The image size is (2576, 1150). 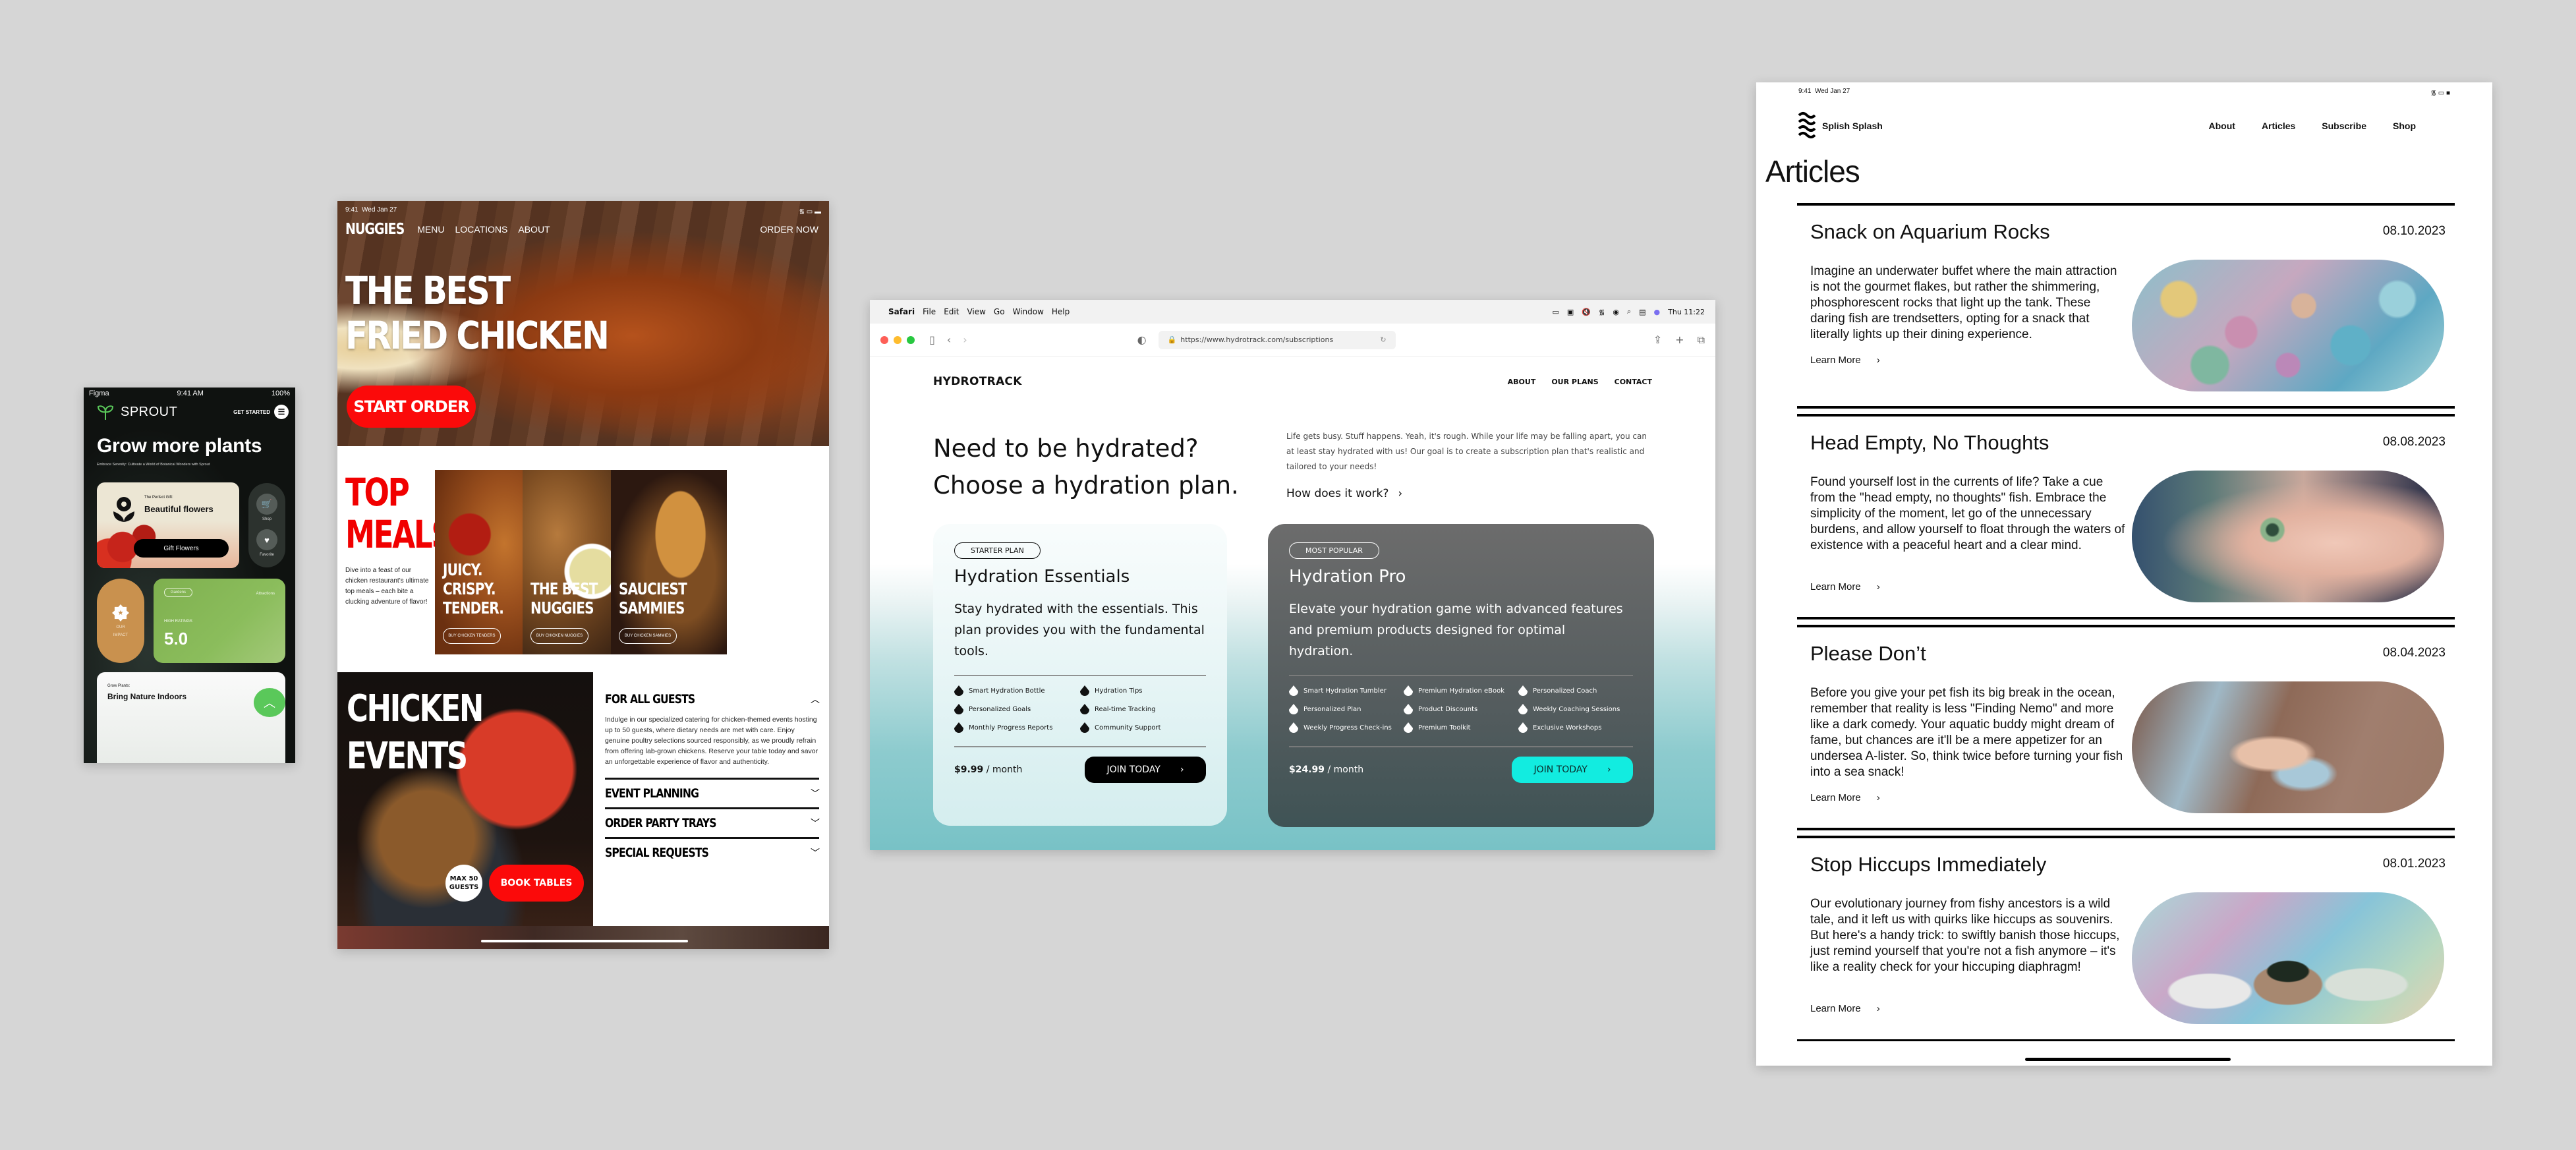 What do you see at coordinates (1142, 339) in the screenshot?
I see `privacy-shield-icon: ◐` at bounding box center [1142, 339].